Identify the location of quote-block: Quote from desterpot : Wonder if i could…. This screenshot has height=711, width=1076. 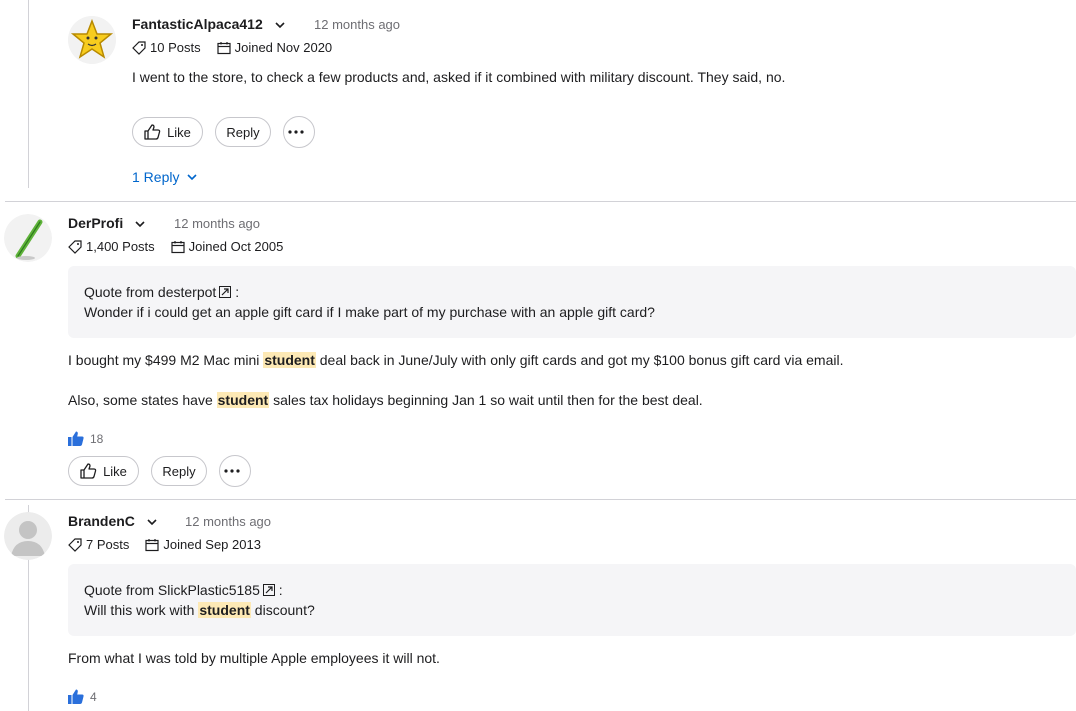
(572, 302).